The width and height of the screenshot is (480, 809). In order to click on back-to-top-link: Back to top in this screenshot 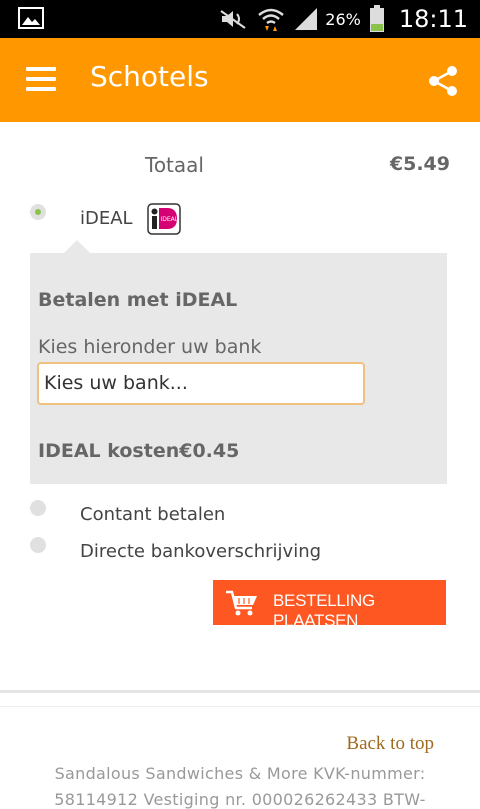, I will do `click(390, 744)`.